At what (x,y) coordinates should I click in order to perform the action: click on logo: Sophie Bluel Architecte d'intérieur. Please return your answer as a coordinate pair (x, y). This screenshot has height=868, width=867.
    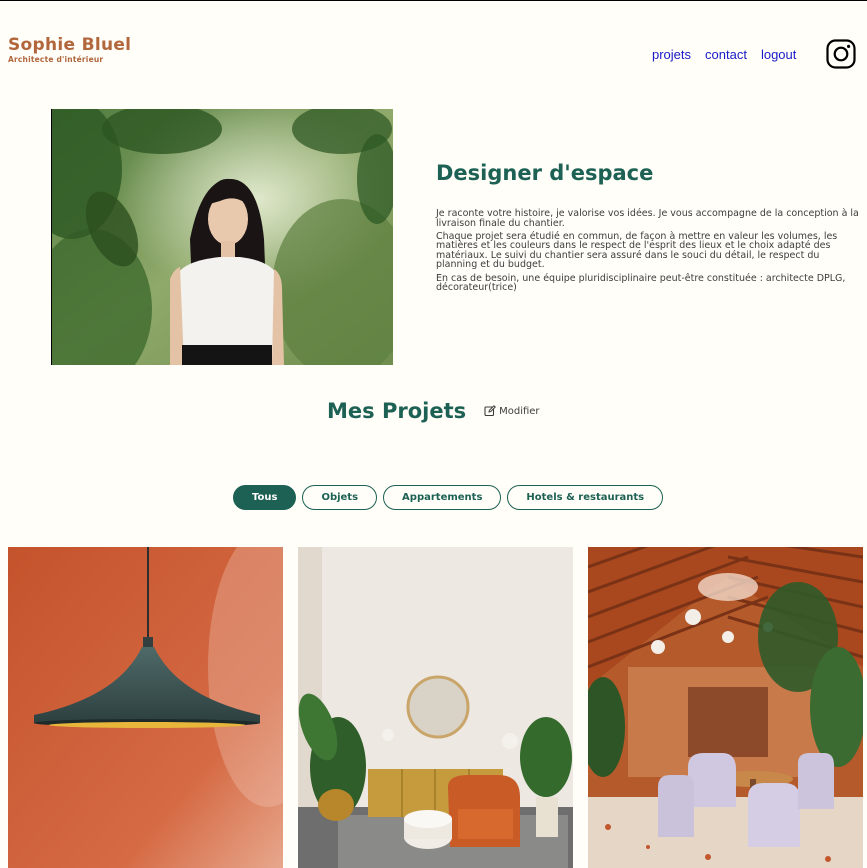
    Looking at the image, I should click on (69, 50).